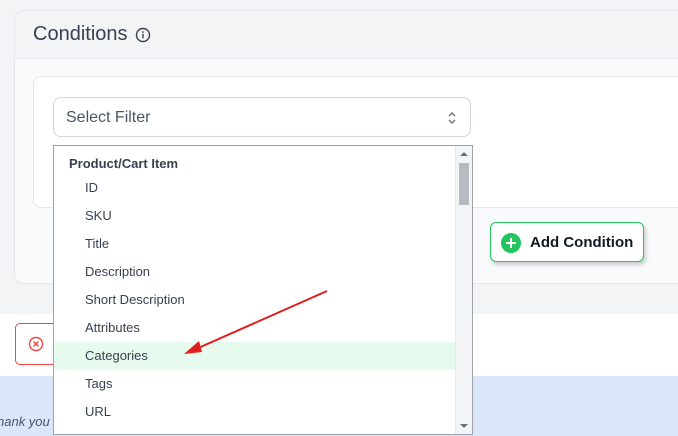 This screenshot has width=678, height=436. What do you see at coordinates (452, 118) in the screenshot?
I see `chevron-updown-icon` at bounding box center [452, 118].